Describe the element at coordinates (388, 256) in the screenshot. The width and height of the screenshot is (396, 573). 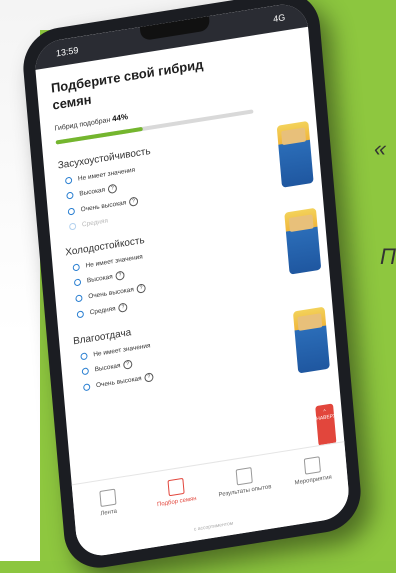
I see `side-letter: П` at that location.